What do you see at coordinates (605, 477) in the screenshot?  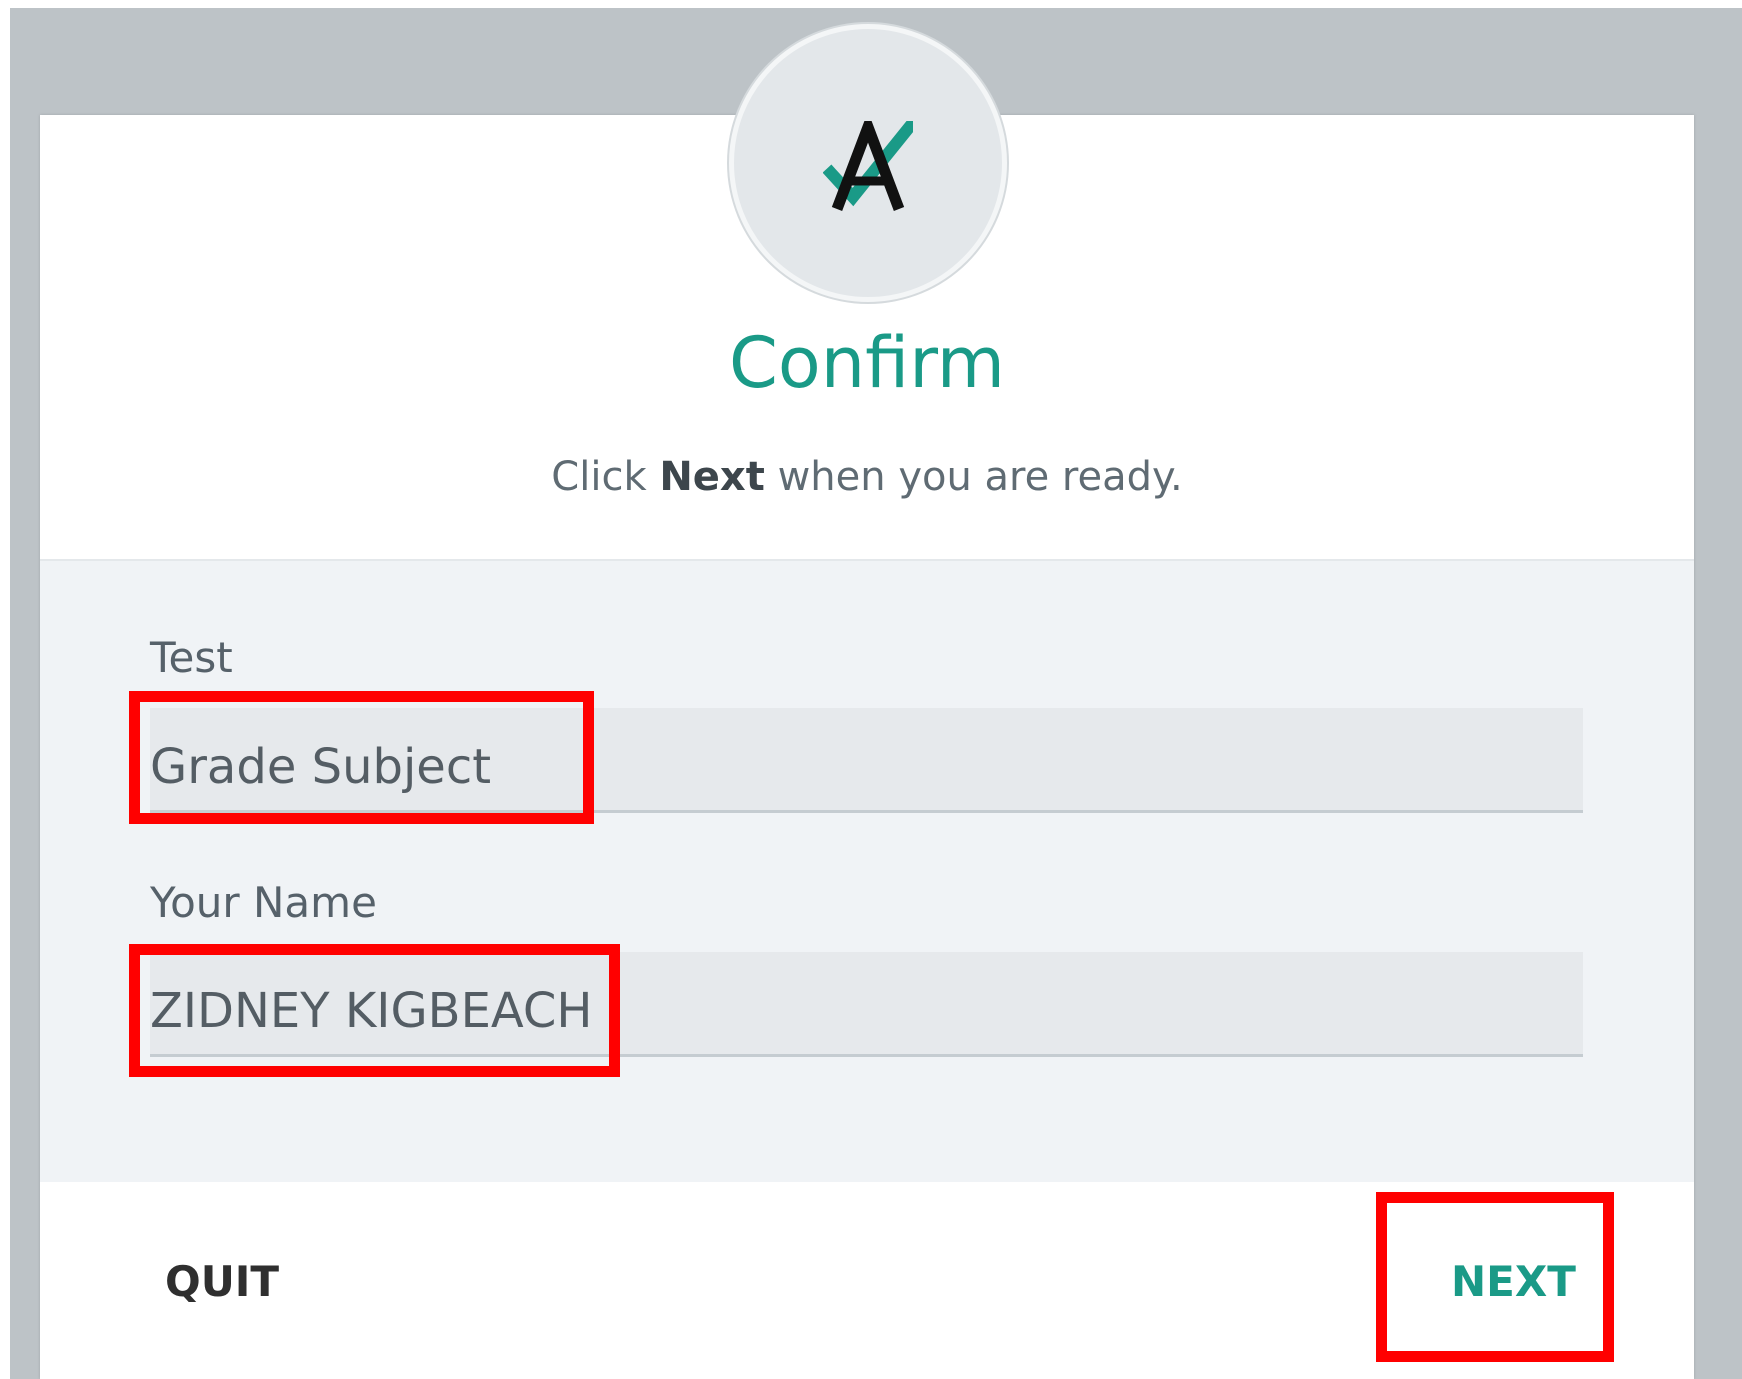 I see `subtitle-text-start: Click` at bounding box center [605, 477].